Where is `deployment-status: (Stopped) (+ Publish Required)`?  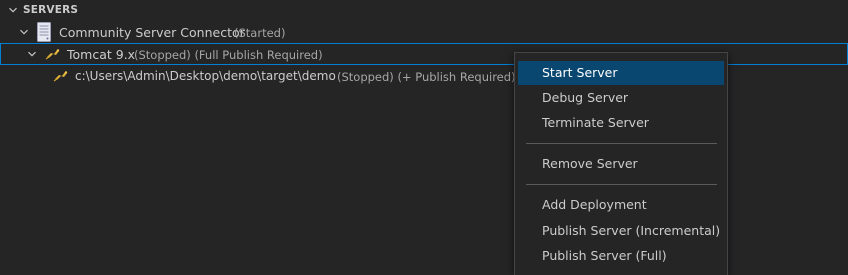
deployment-status: (Stopped) (+ Publish Required) is located at coordinates (426, 77).